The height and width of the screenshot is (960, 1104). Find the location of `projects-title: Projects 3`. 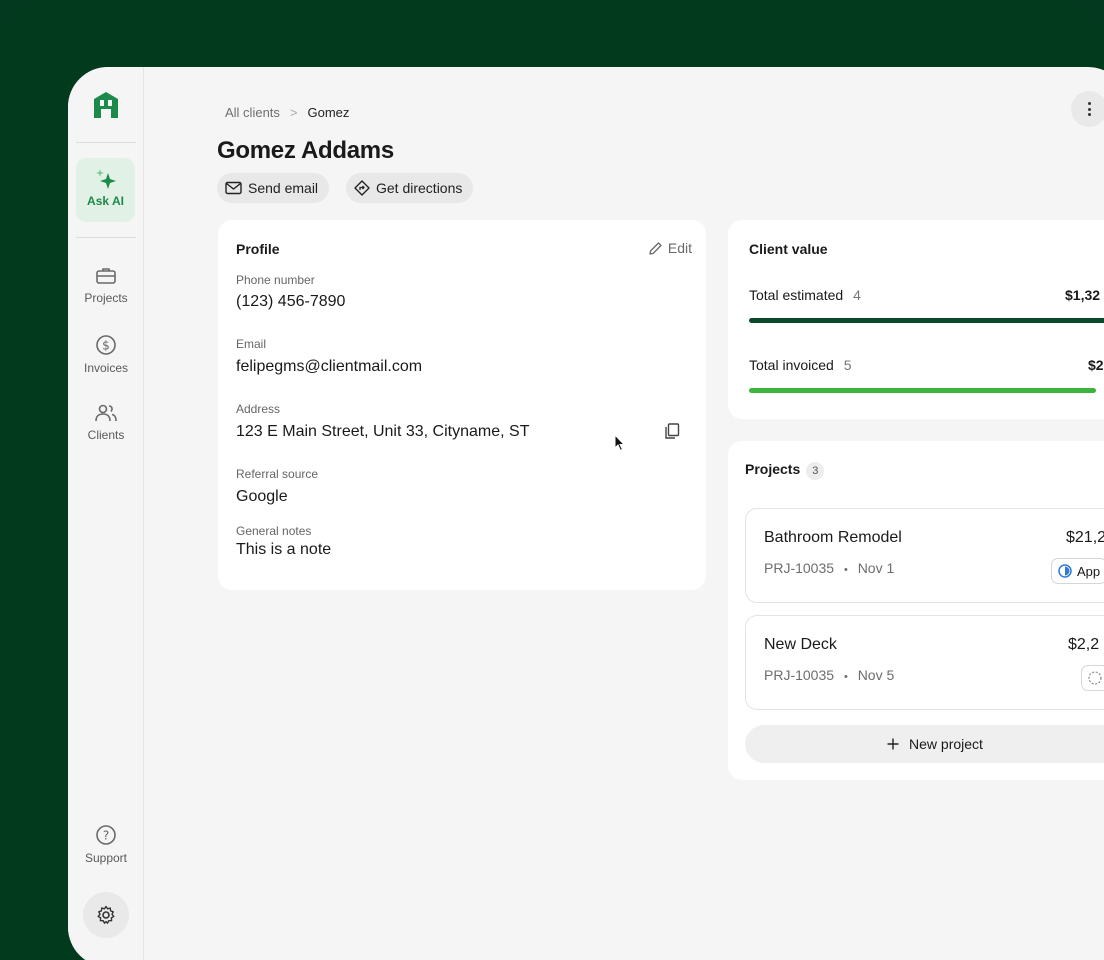

projects-title: Projects 3 is located at coordinates (785, 470).